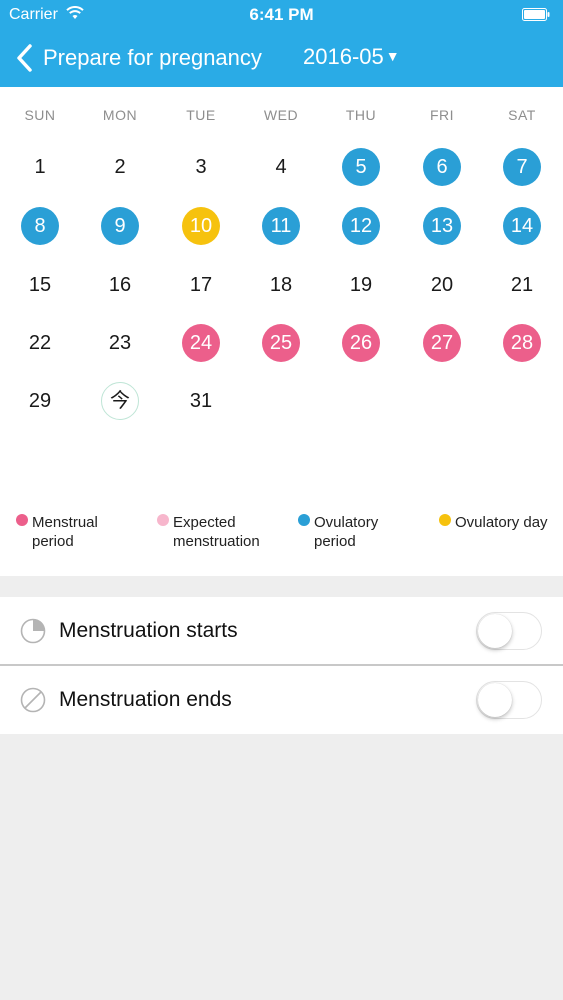 Image resolution: width=563 pixels, height=1000 pixels. I want to click on calendar-day: 21, so click(522, 285).